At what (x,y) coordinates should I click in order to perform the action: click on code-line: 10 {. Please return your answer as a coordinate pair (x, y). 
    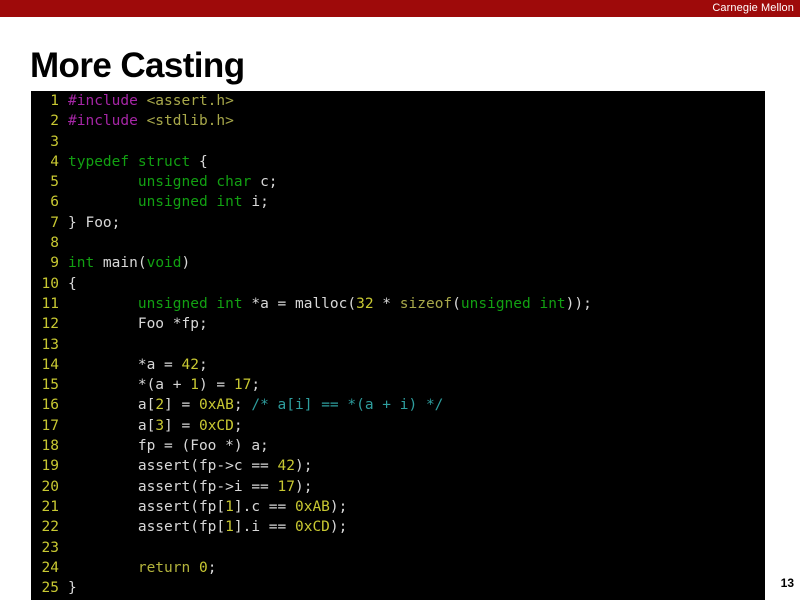
    Looking at the image, I should click on (398, 284).